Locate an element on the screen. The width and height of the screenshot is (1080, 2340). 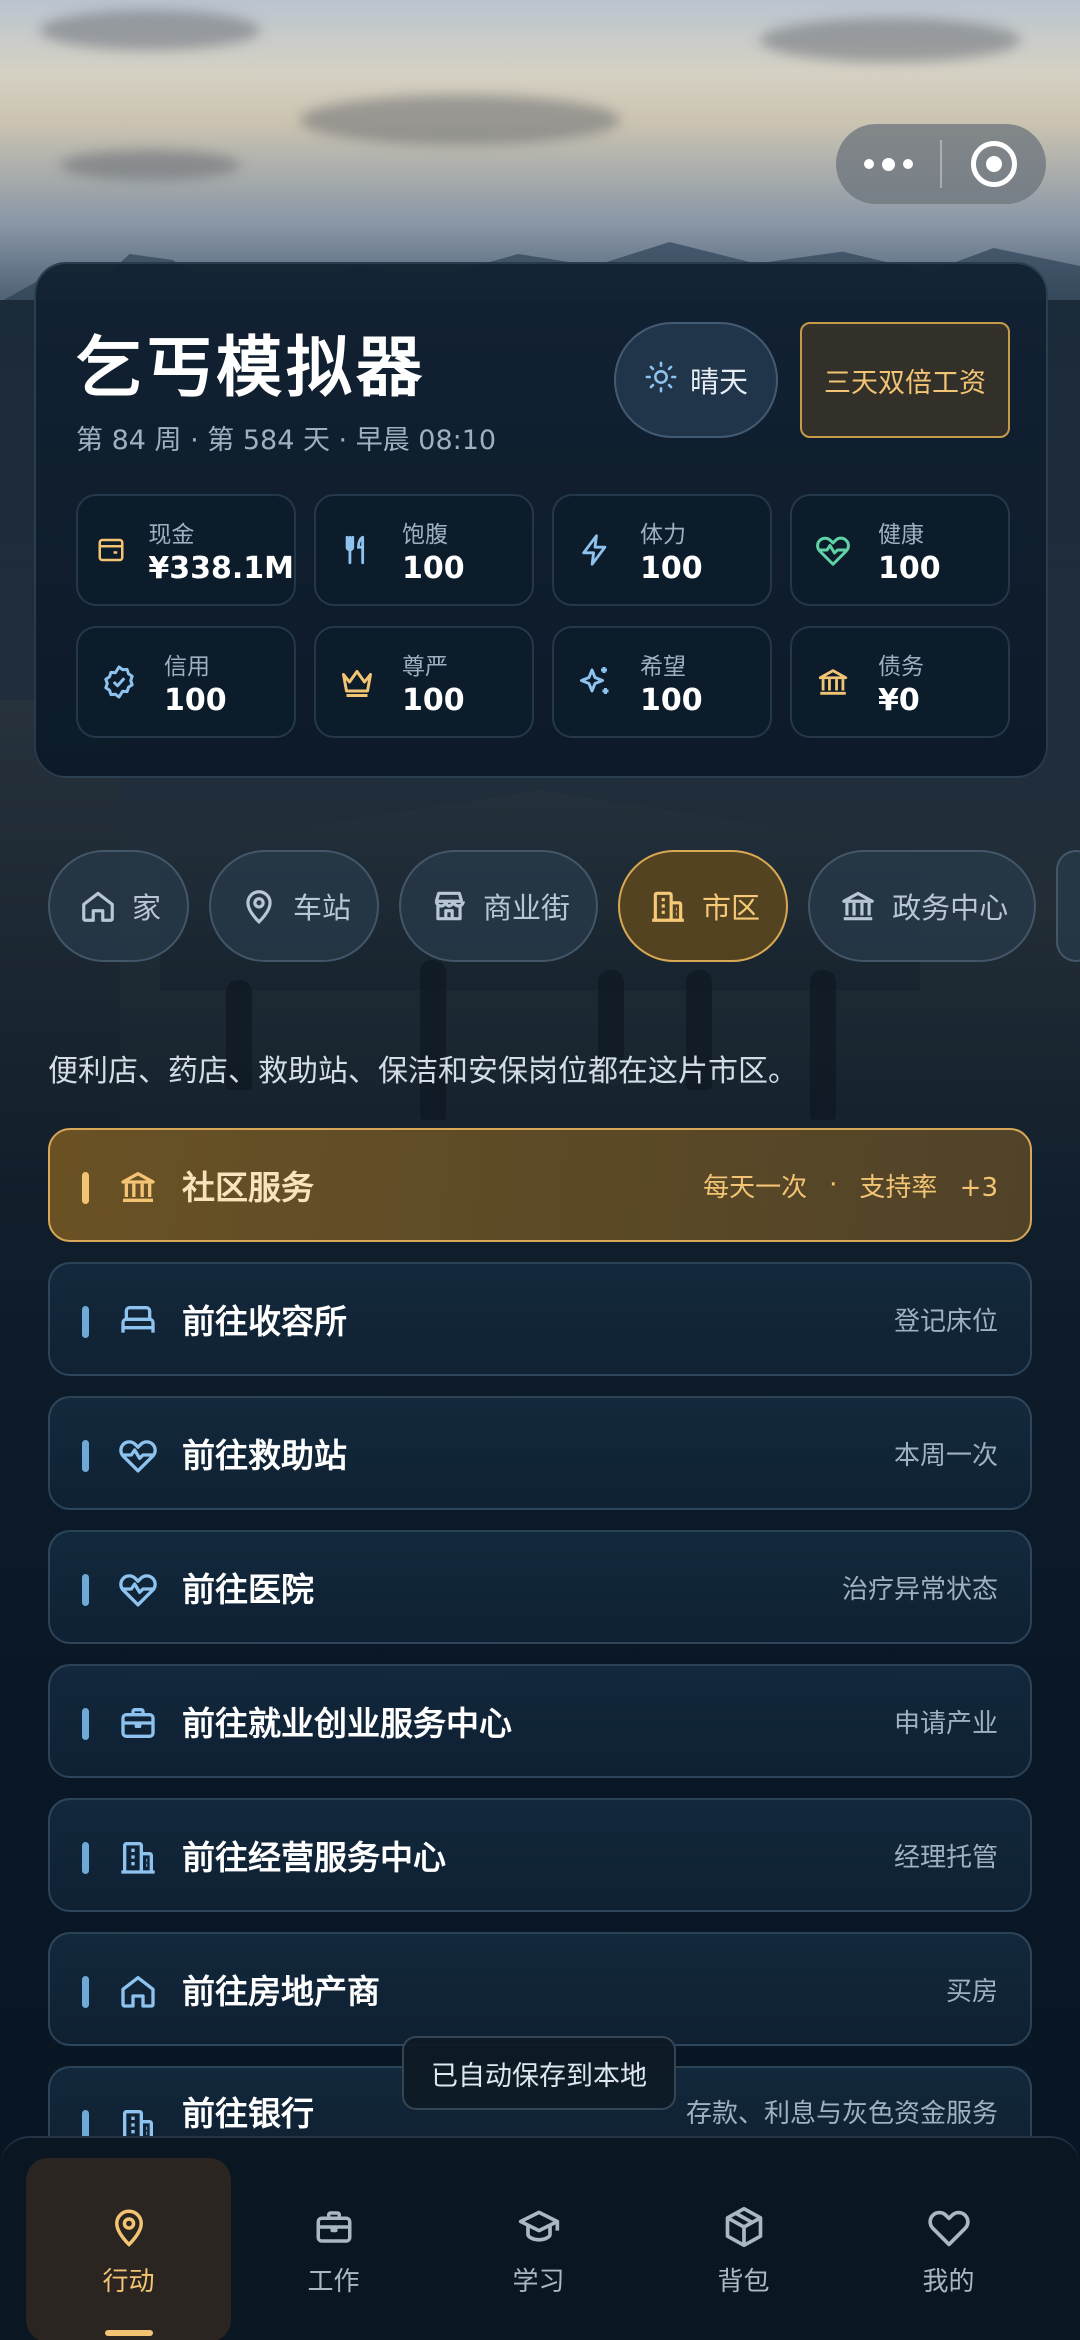
location-description: 便利店、药店、救助站、保洁和安保岗位都在这片市区。 is located at coordinates (423, 1071).